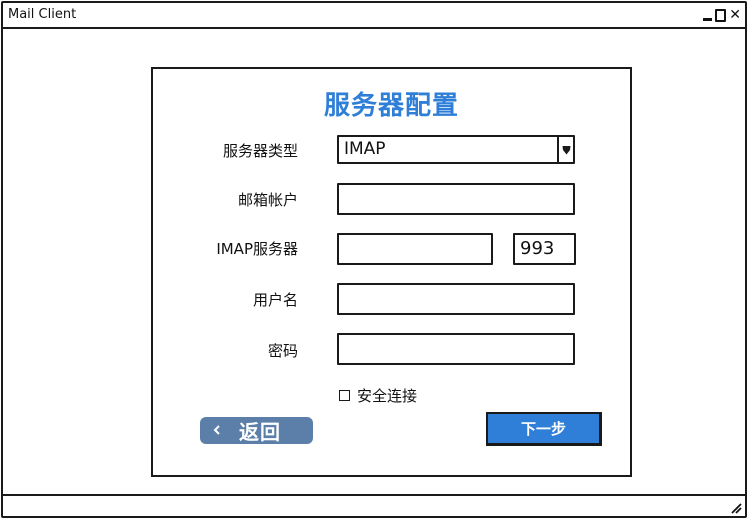 The width and height of the screenshot is (750, 521). What do you see at coordinates (267, 200) in the screenshot?
I see `account-label: 邮箱帐户` at bounding box center [267, 200].